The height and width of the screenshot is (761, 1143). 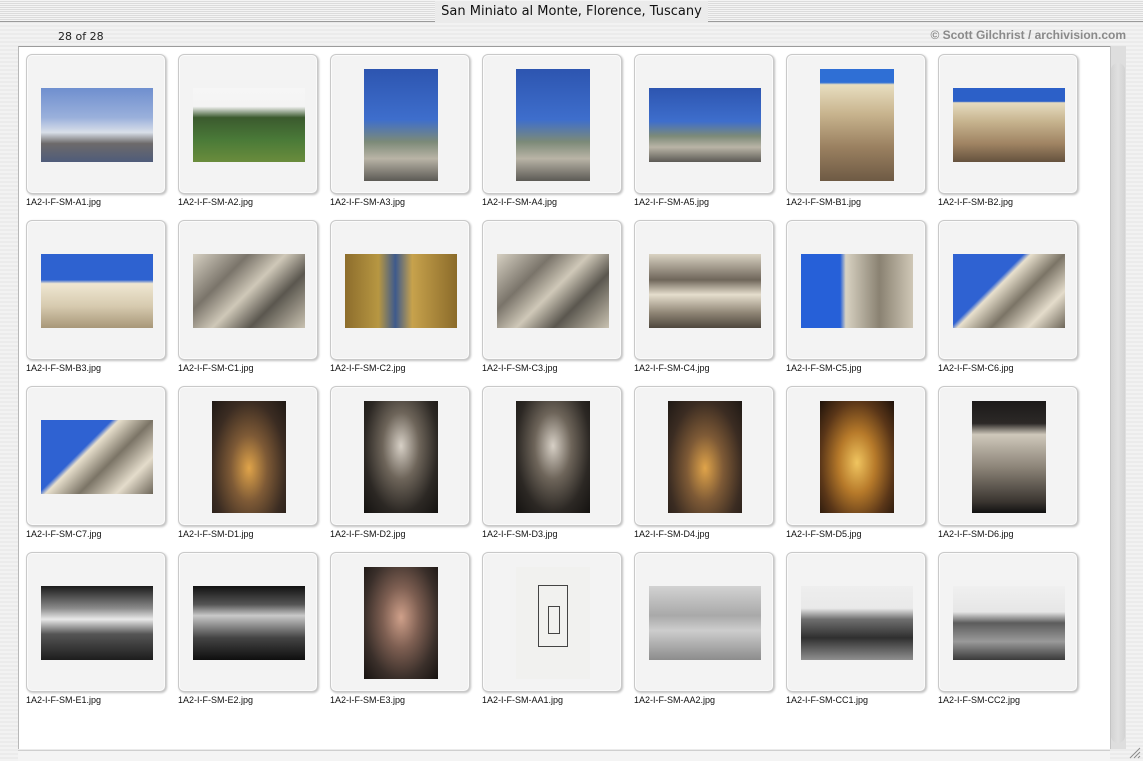 I want to click on slide-cell: 1A2-I-F-SM-C1.jpg, so click(x=247, y=296).